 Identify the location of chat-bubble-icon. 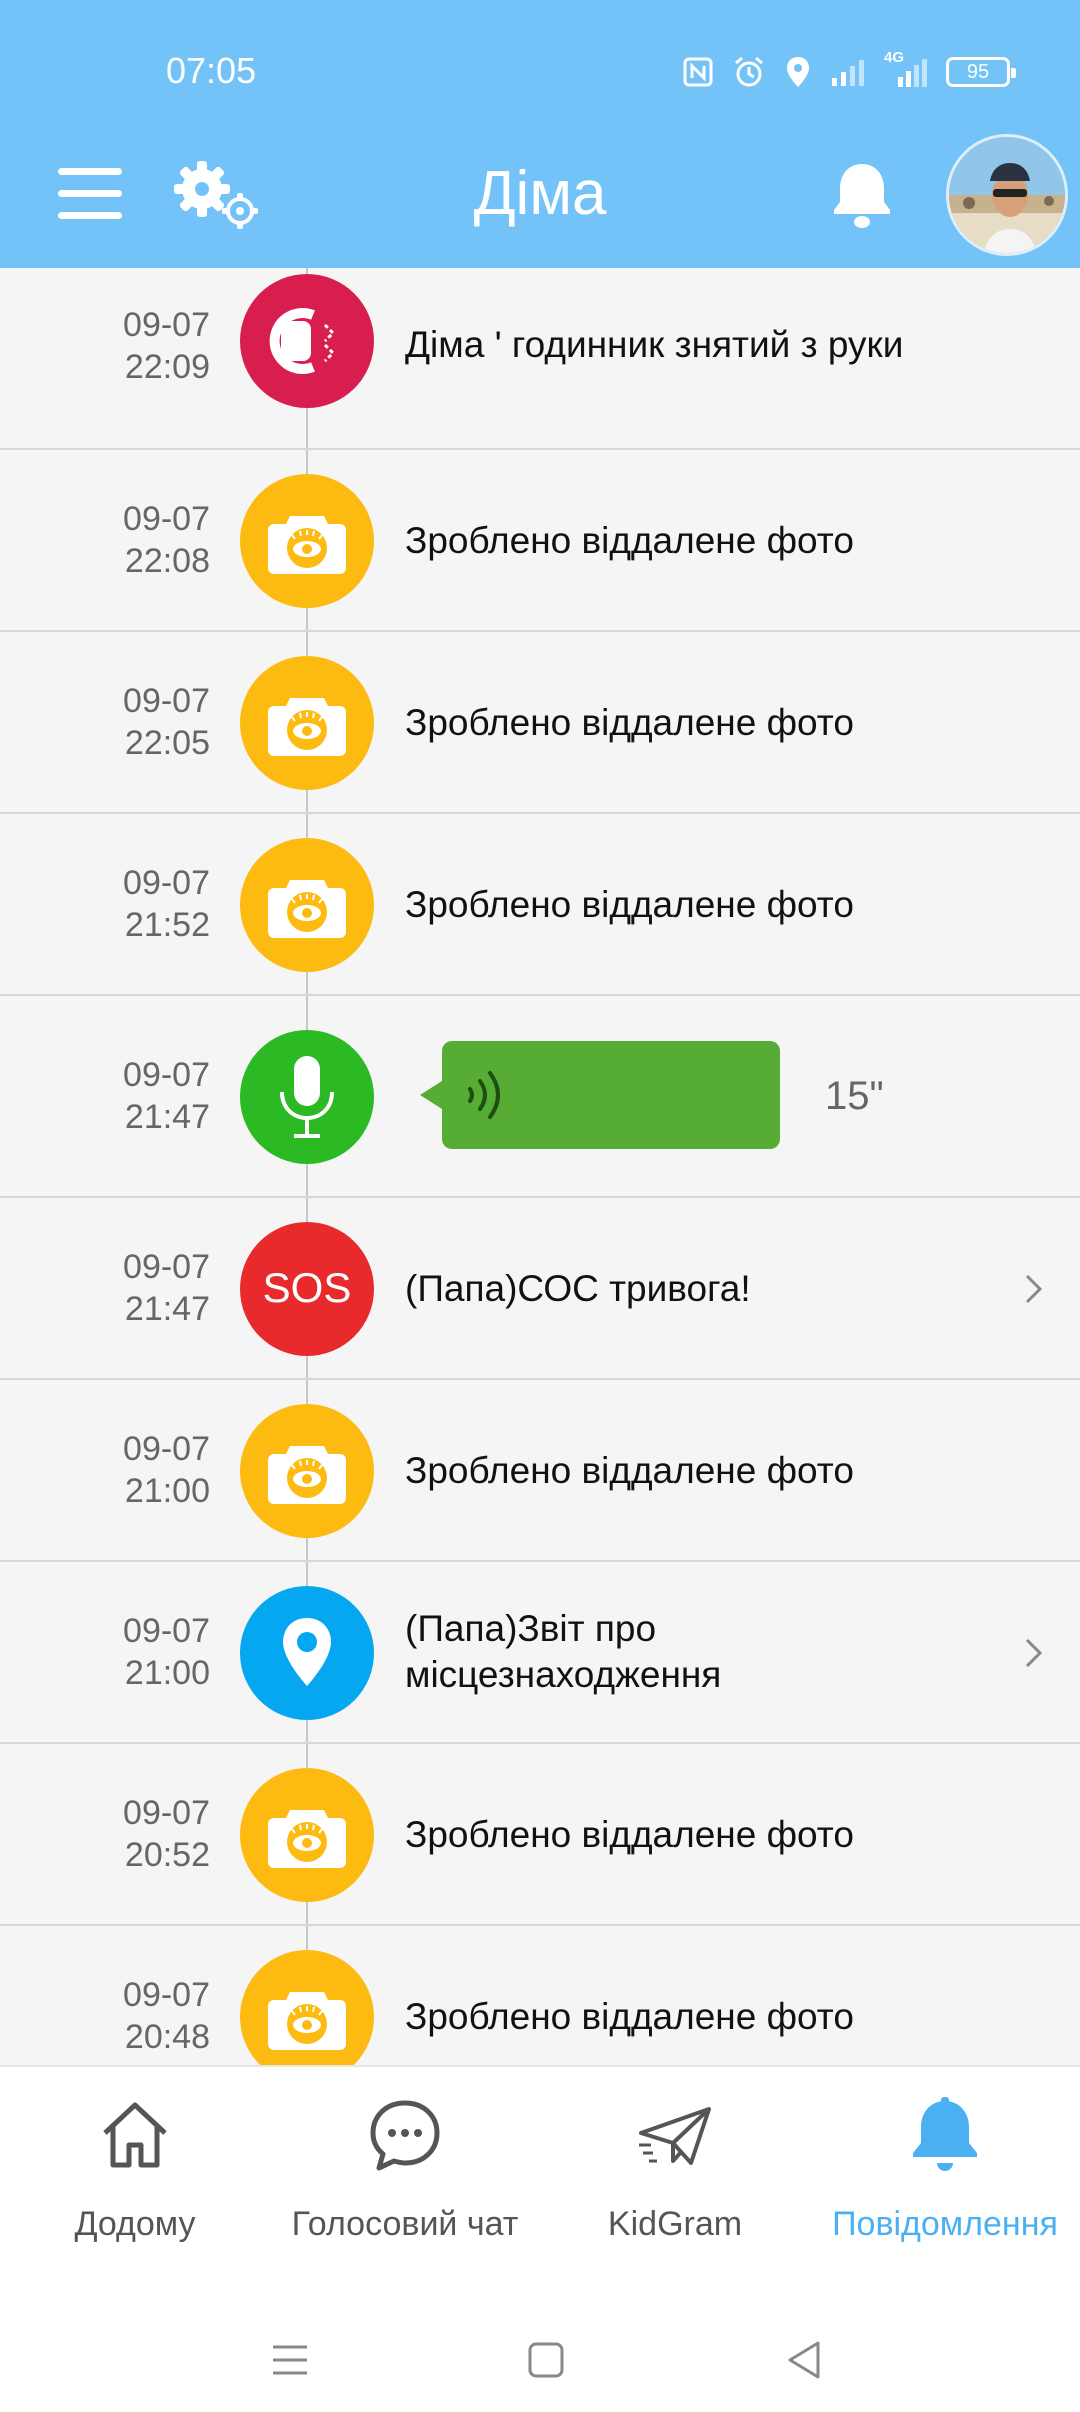
(405, 2135).